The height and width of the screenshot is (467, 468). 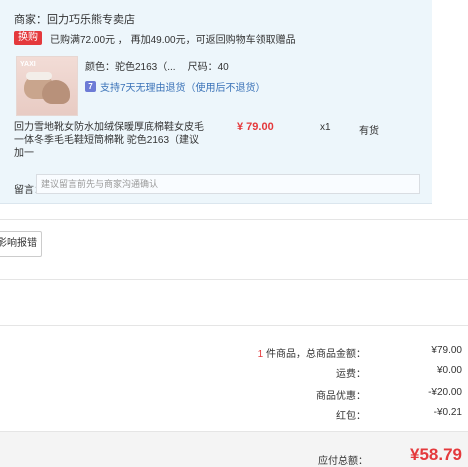 What do you see at coordinates (234, 449) in the screenshot?
I see `total-bar` at bounding box center [234, 449].